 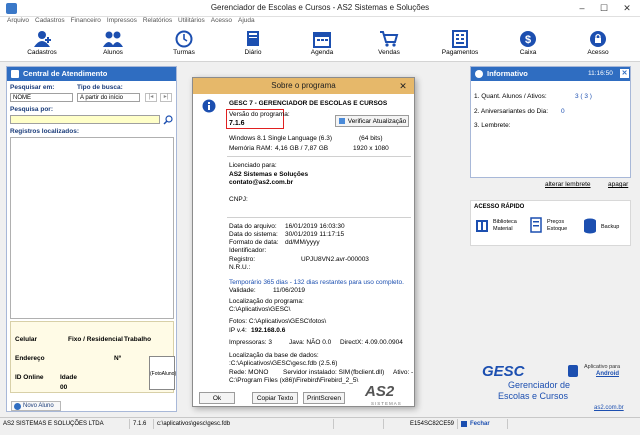 I want to click on toolbar-agenda-button: Agenda, so click(x=322, y=43).